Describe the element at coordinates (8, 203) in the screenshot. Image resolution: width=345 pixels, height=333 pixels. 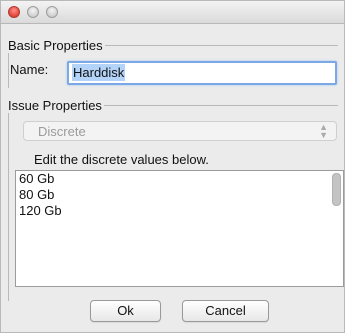
I see `issue-properties-border` at that location.